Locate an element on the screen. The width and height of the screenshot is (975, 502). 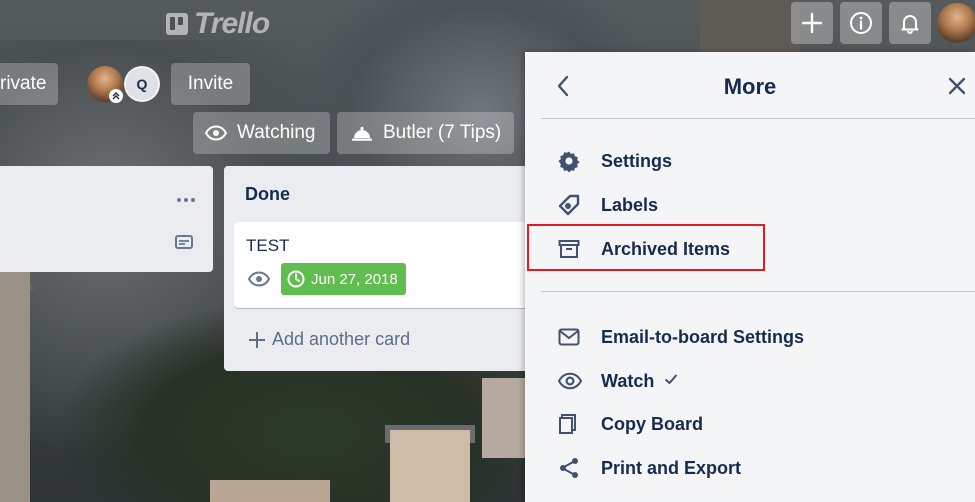
list-title: Done is located at coordinates (267, 194).